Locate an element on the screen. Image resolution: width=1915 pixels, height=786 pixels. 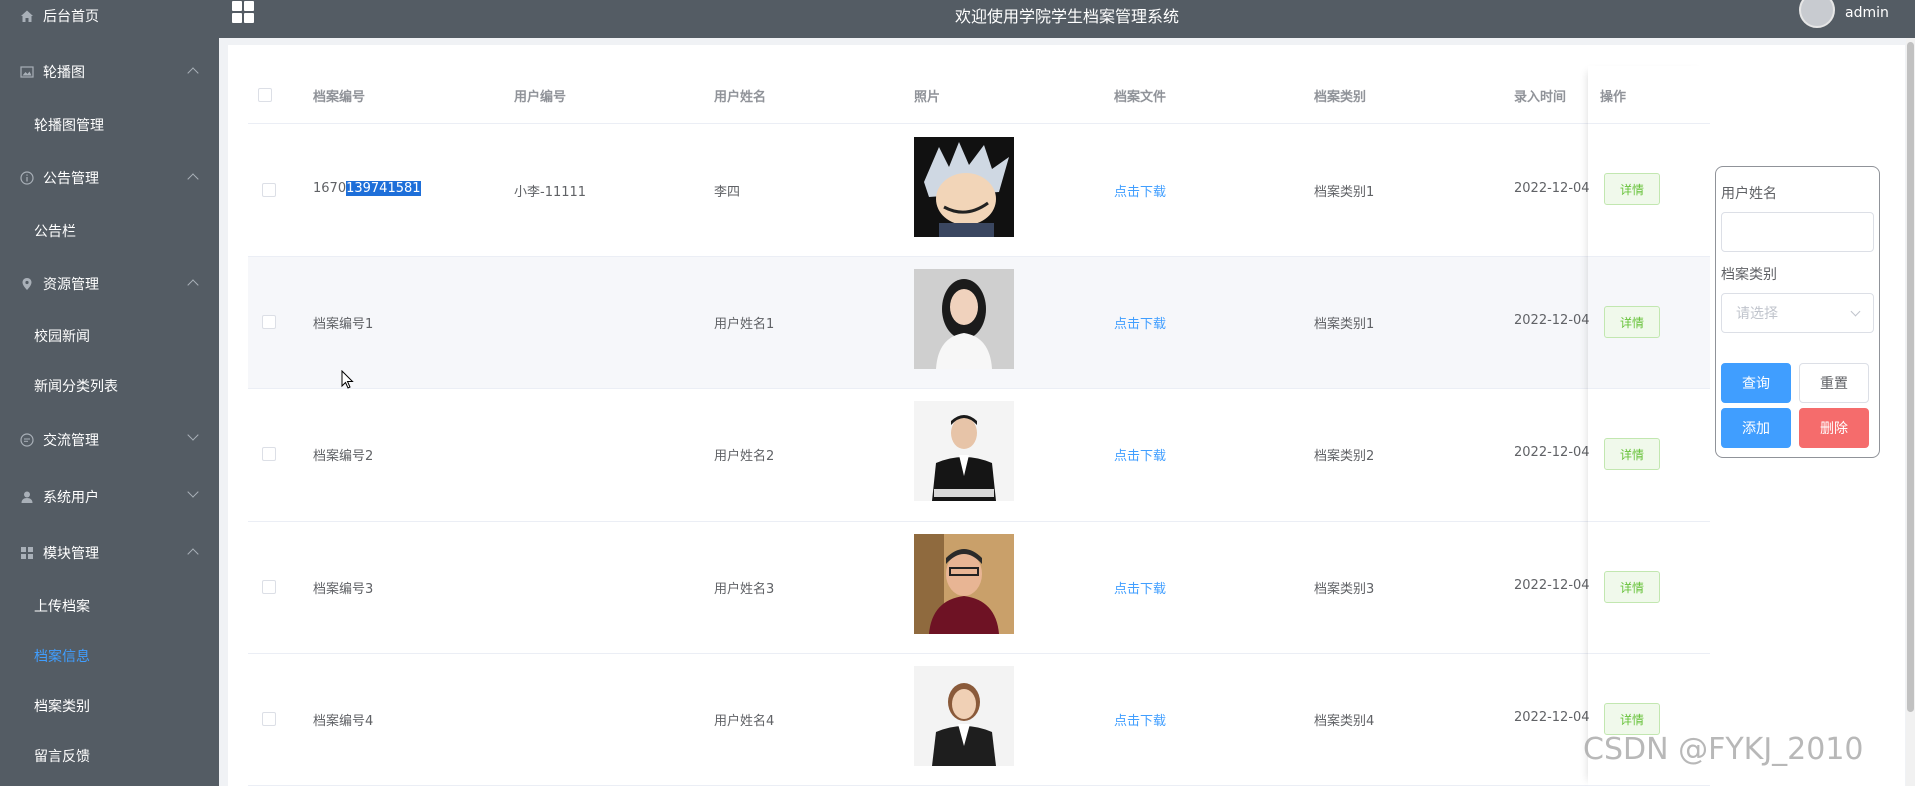
sidebar-item-label: 留言反馈 is located at coordinates (62, 757).